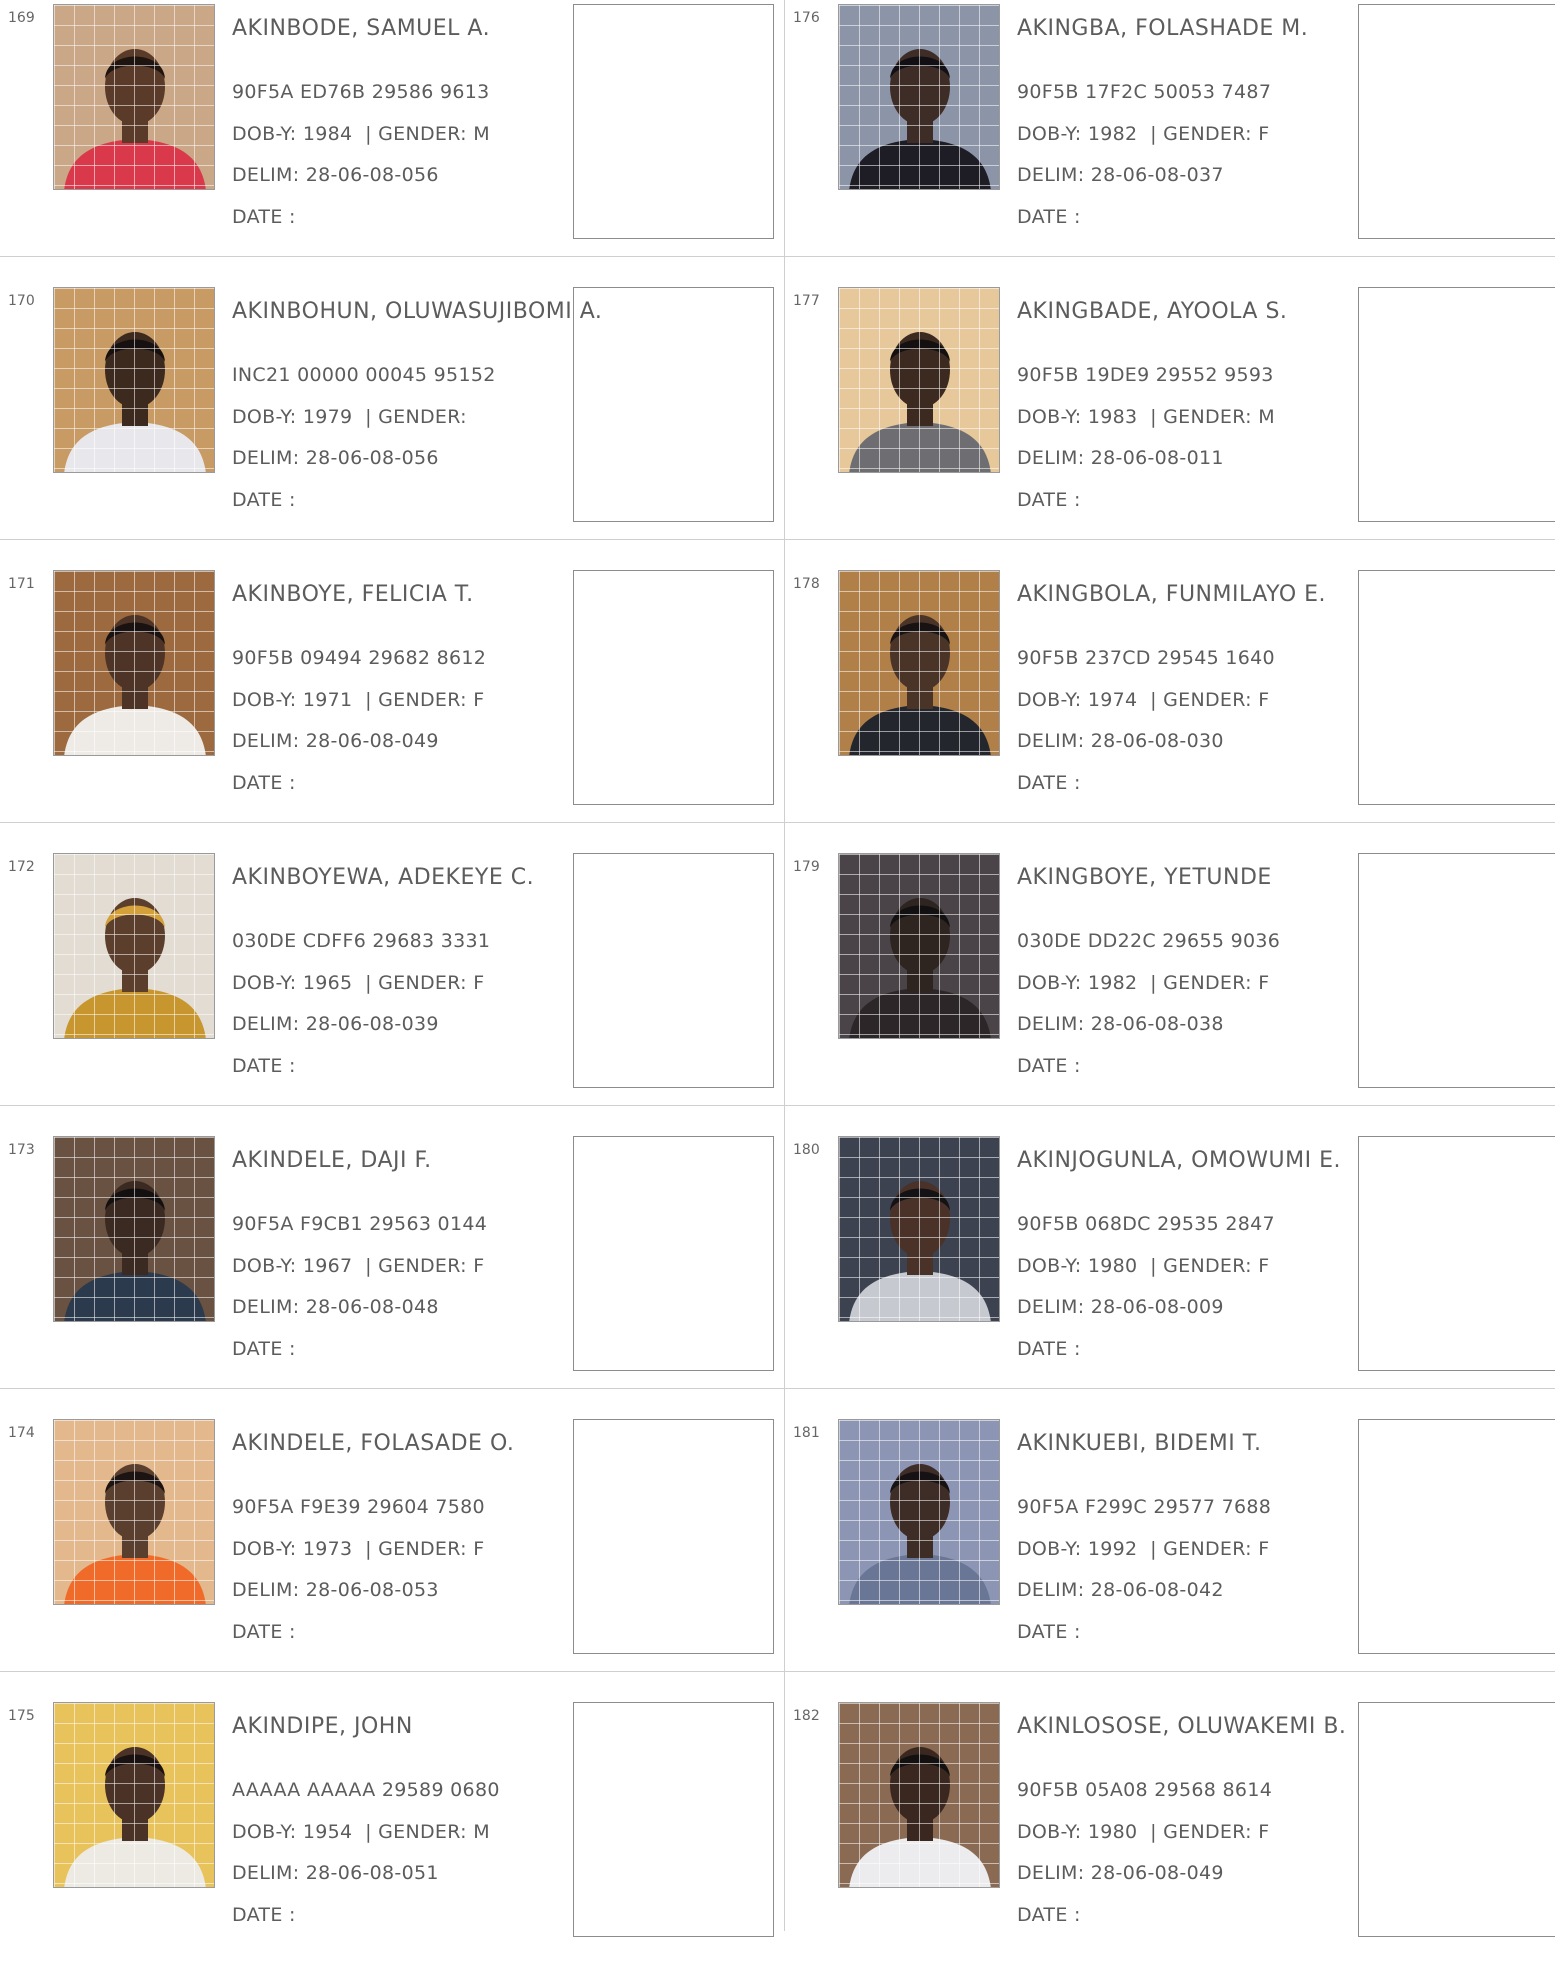 The image size is (1555, 1981). I want to click on dob-gender: DOB-Y: 1982 | GENDER: F, so click(1143, 983).